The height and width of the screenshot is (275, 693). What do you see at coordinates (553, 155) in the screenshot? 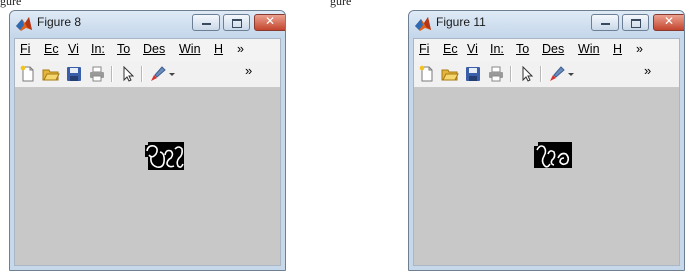
I see `binary-image-figure11` at bounding box center [553, 155].